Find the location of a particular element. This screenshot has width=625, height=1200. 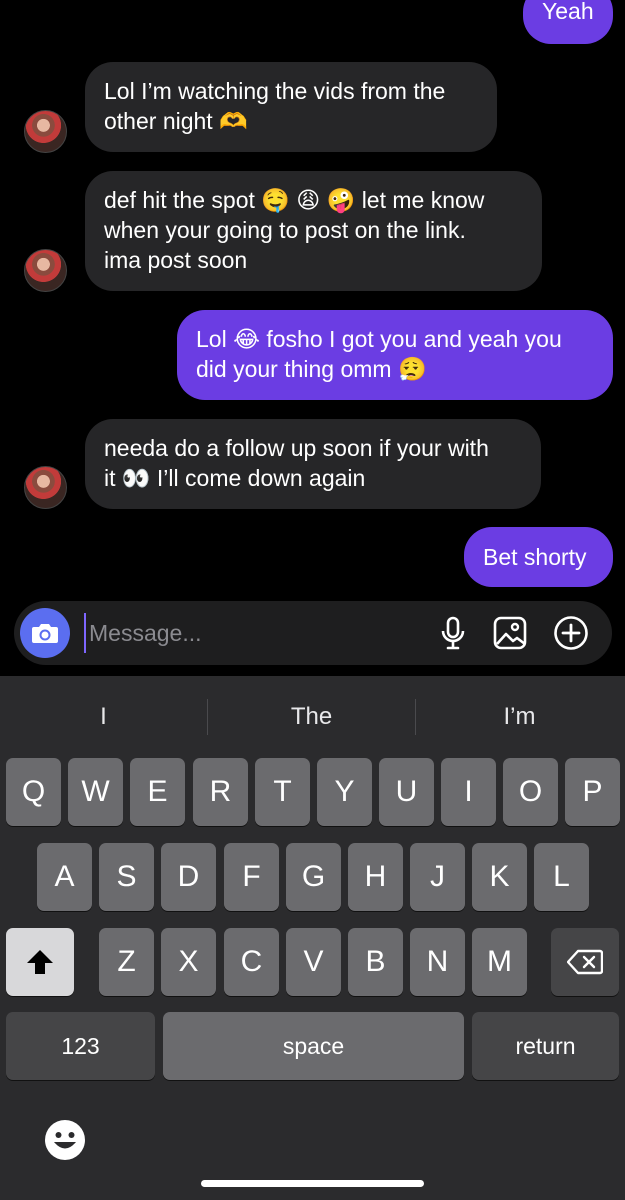

delete-key is located at coordinates (585, 962).